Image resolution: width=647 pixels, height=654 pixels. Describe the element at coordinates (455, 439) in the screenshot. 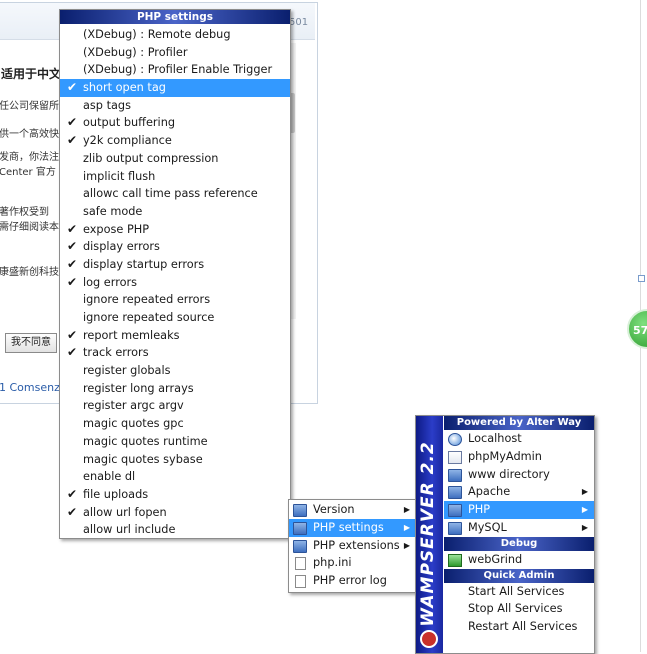

I see `globe-icon` at that location.